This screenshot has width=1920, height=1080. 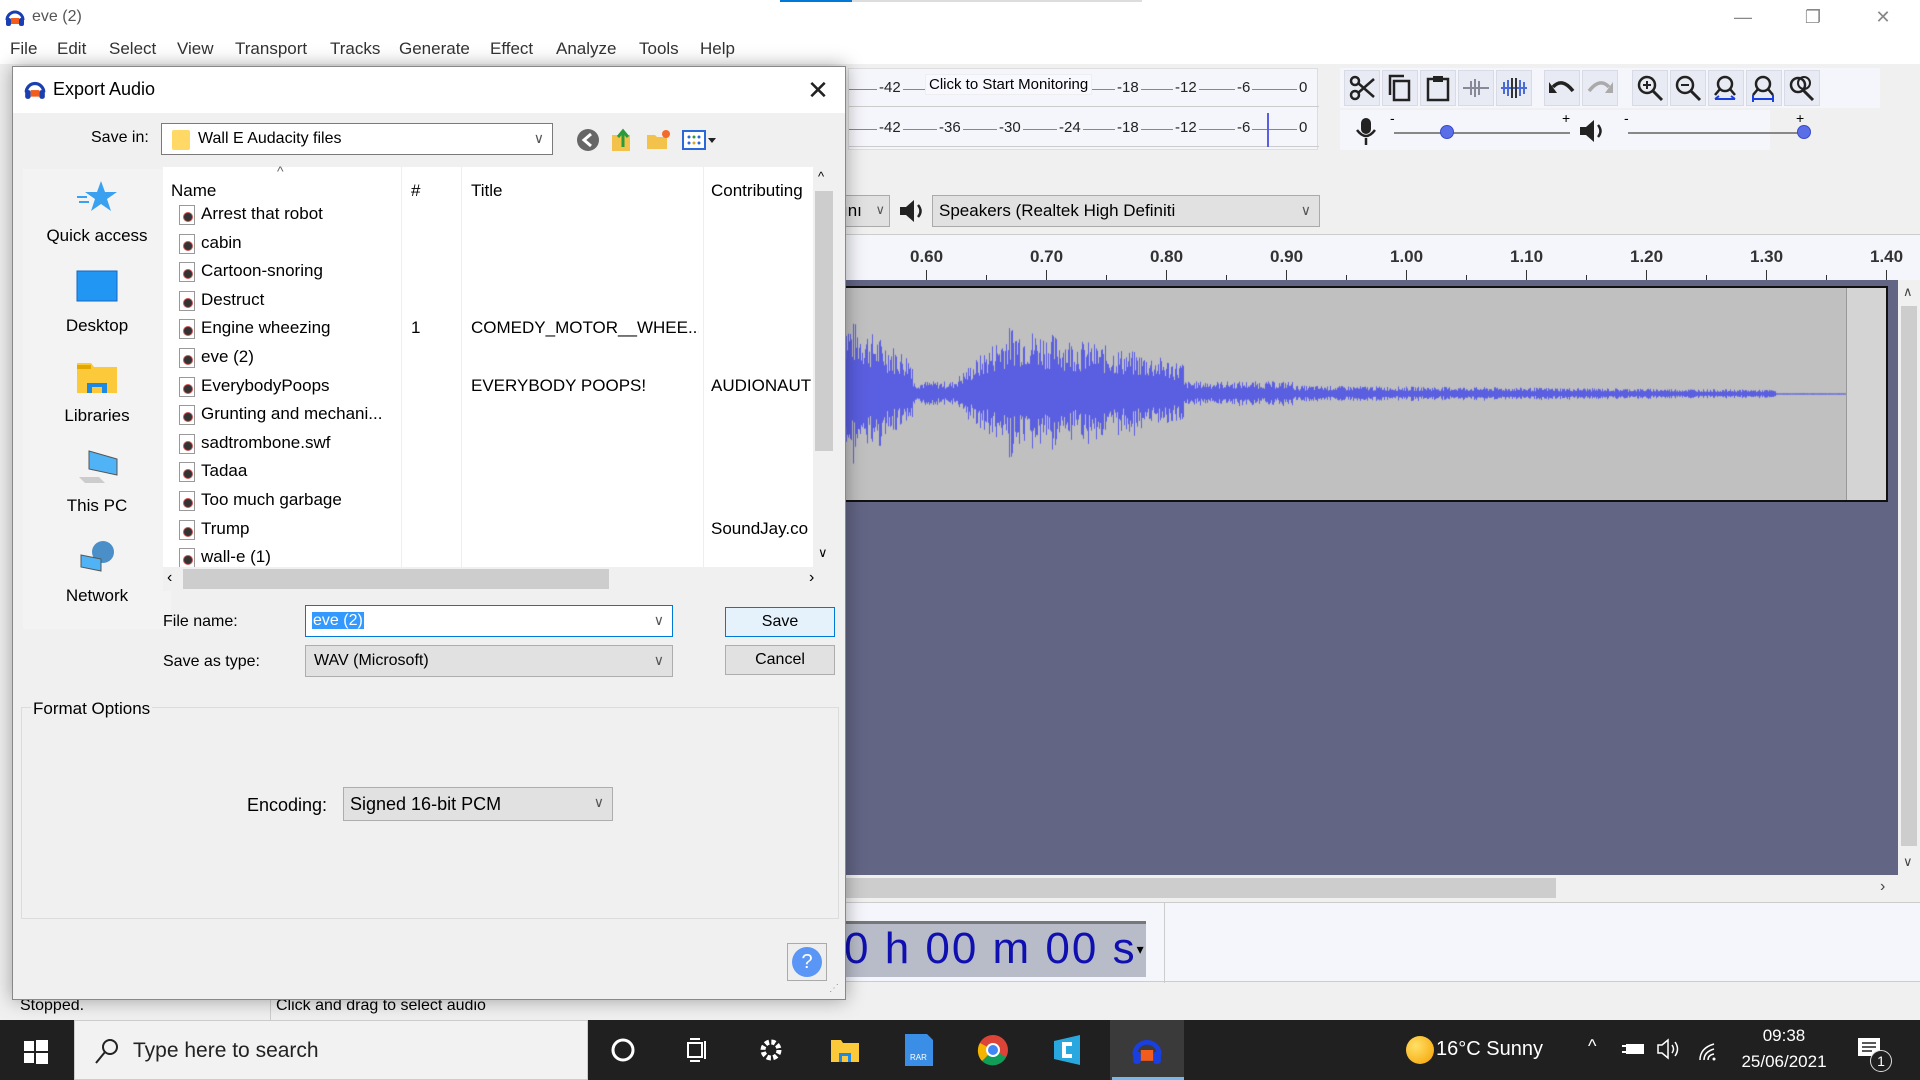 I want to click on save-button: Save, so click(x=780, y=622).